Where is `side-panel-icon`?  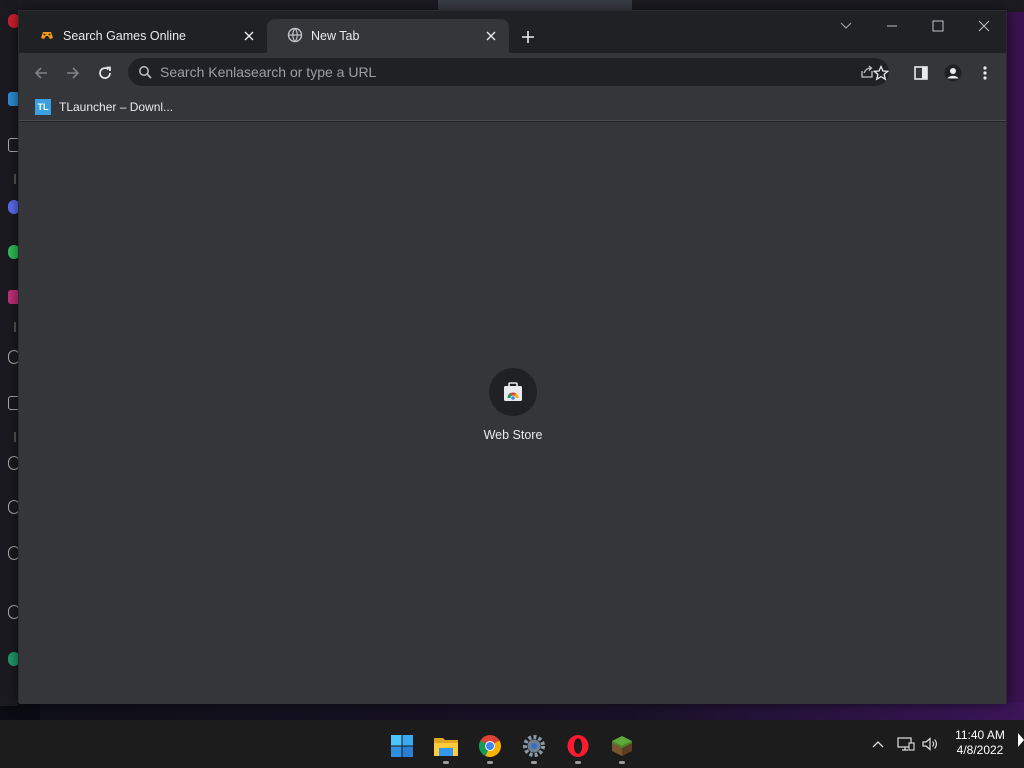
side-panel-icon is located at coordinates (921, 73).